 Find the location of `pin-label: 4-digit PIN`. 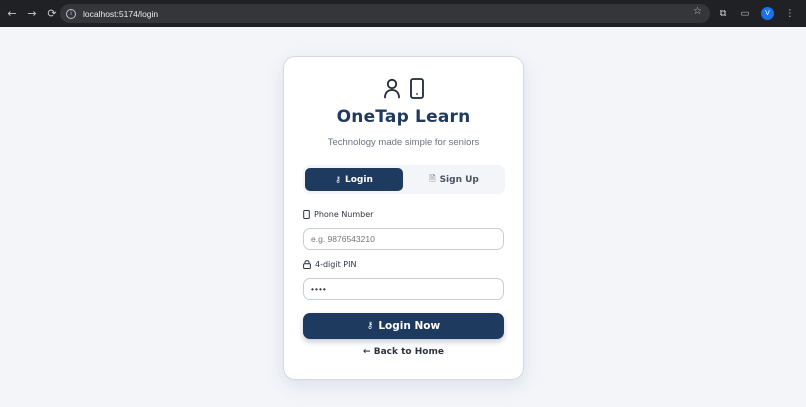

pin-label: 4-digit PIN is located at coordinates (329, 264).